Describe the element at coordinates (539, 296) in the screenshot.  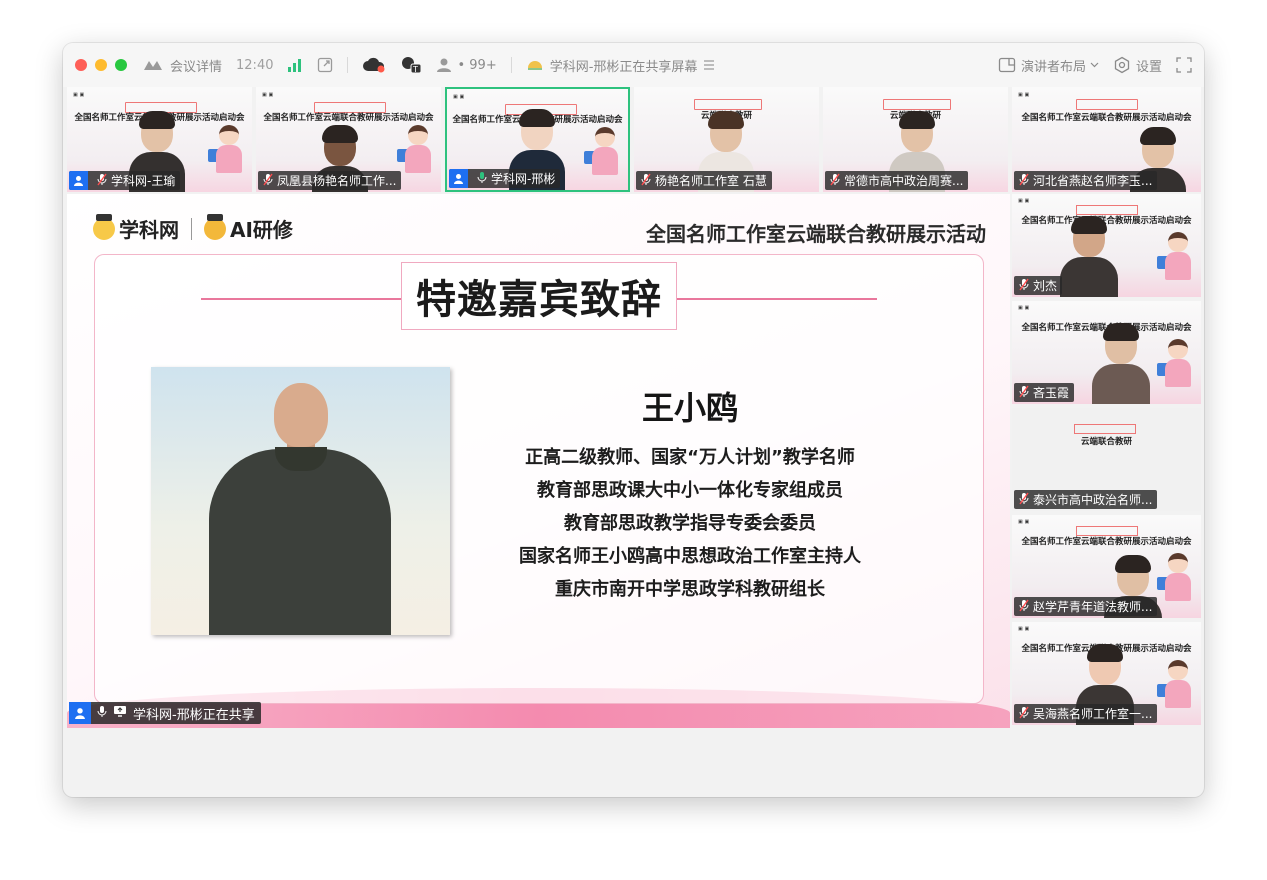
I see `slide-heading: 特邀嘉宾致辞` at that location.